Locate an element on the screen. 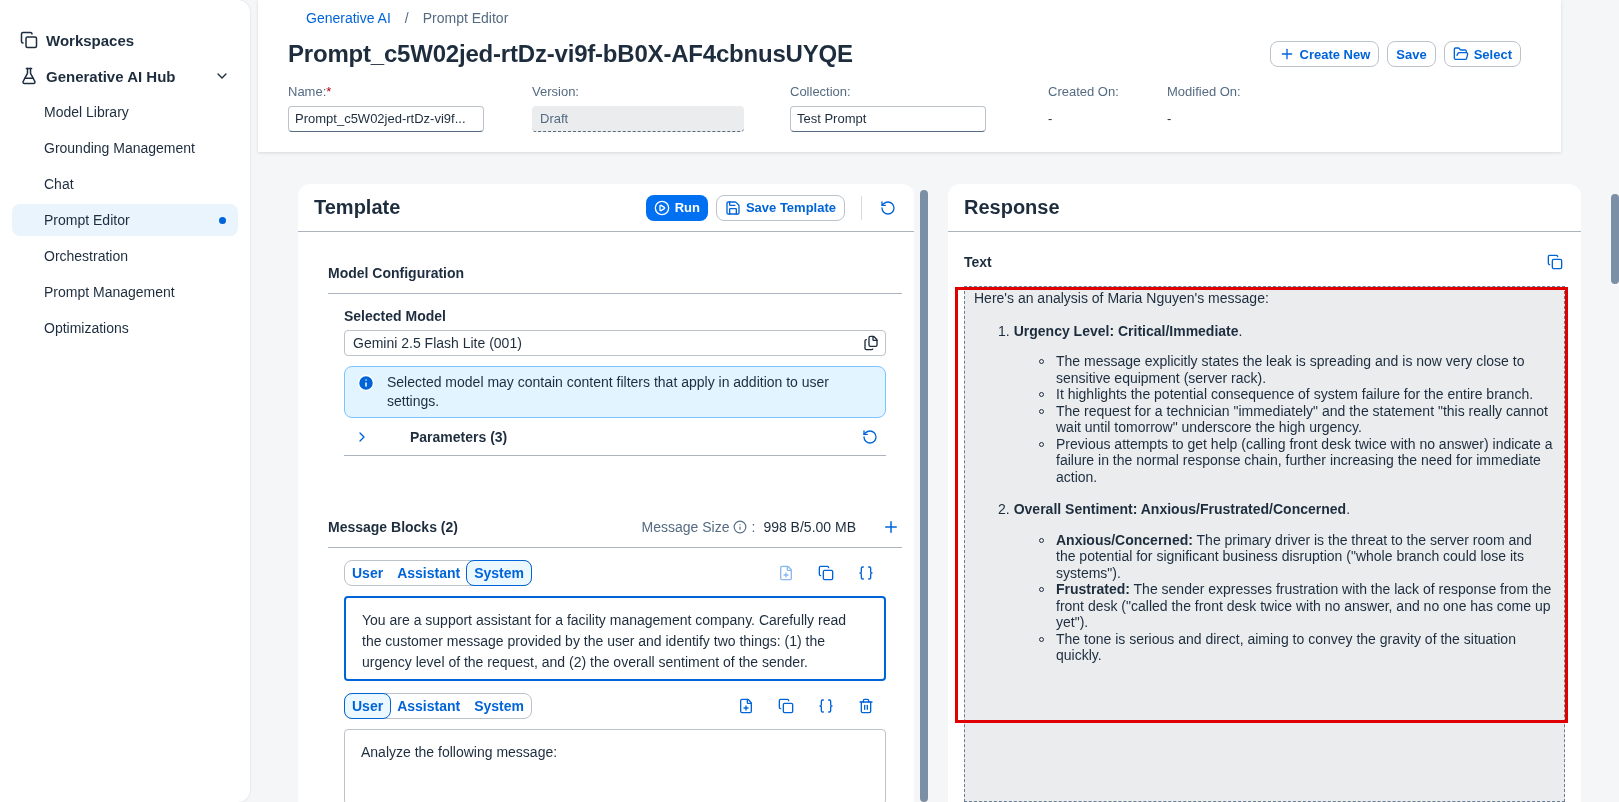 This screenshot has width=1619, height=802. response-bullet: The request for a technician "immediately" and the statement "this really cannot wait until tomorrow" underscore the high urgency. is located at coordinates (1302, 419).